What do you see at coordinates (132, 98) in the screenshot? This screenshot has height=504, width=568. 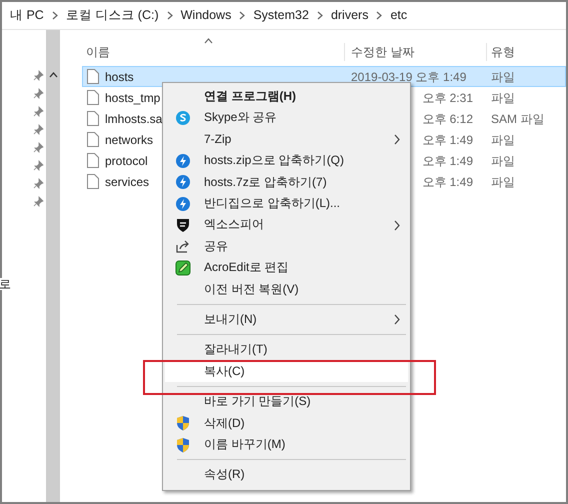 I see `file-name: hosts_tmp` at bounding box center [132, 98].